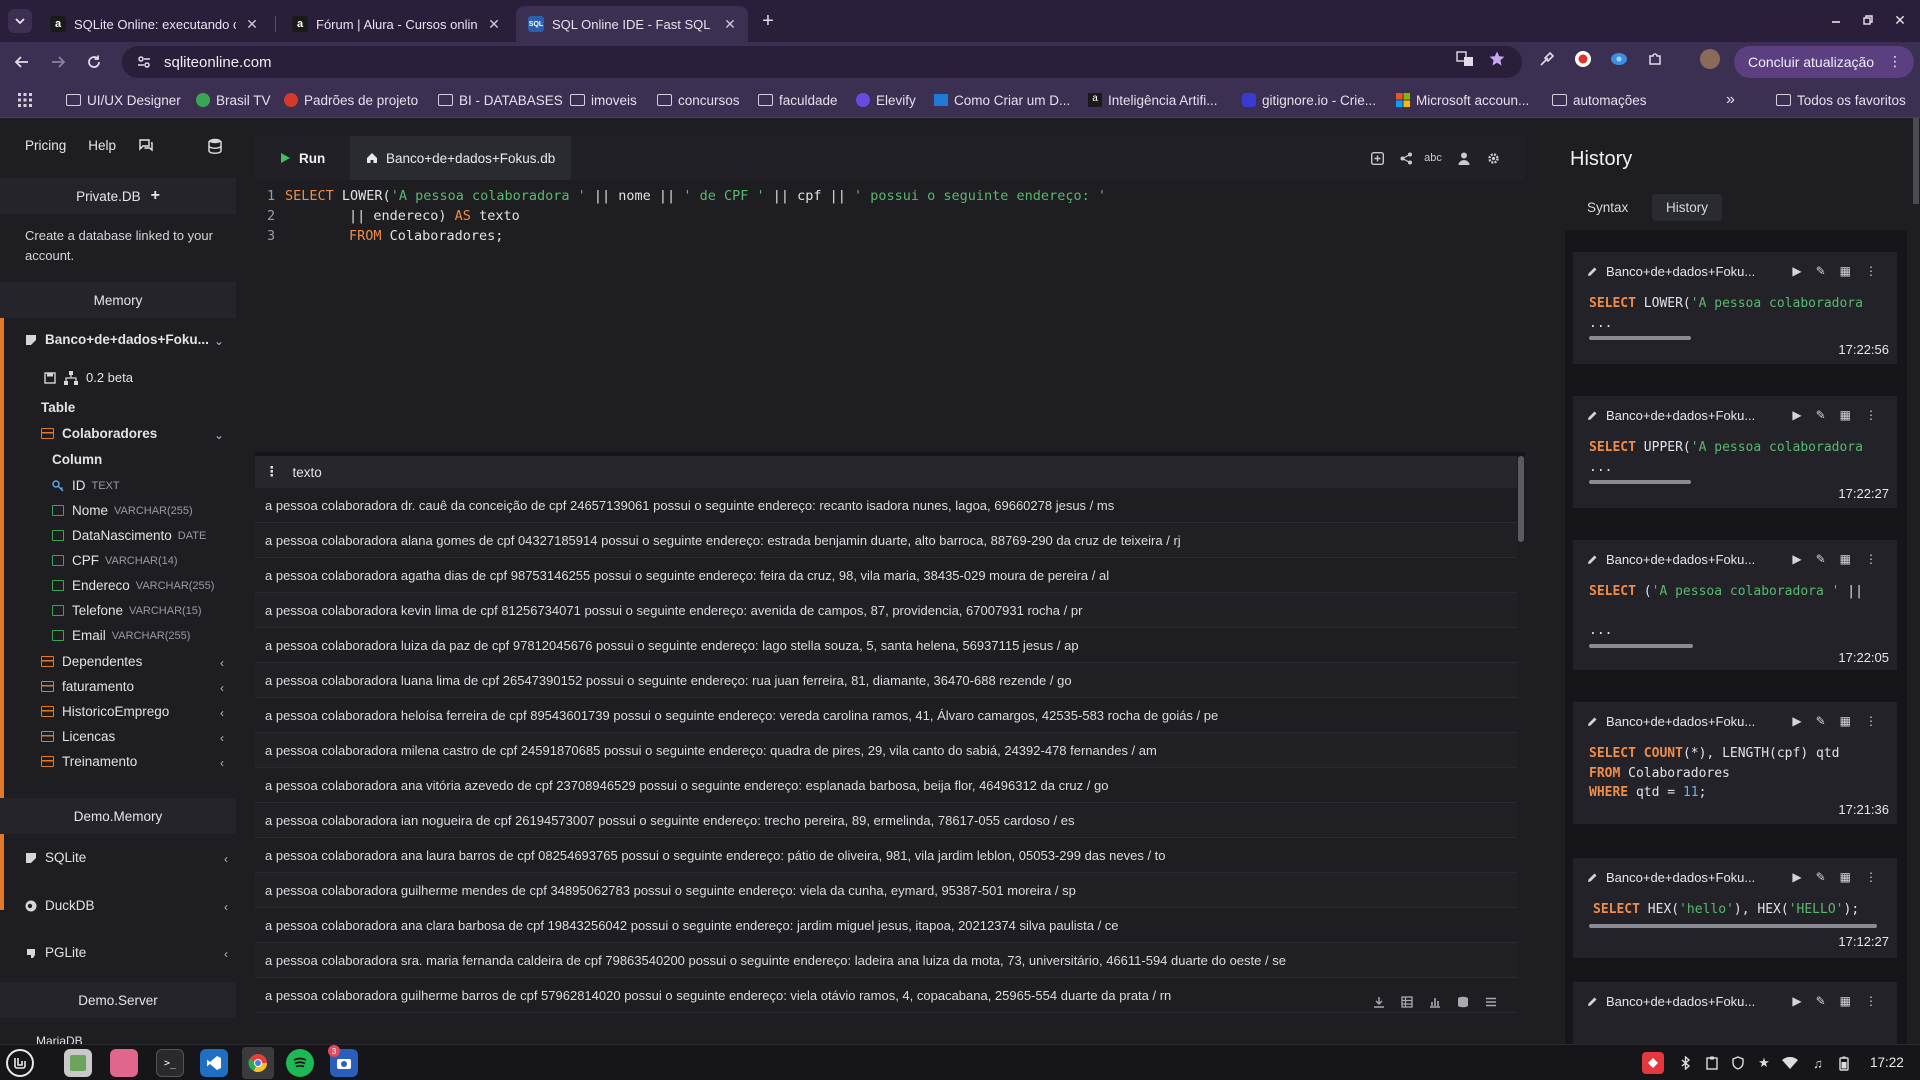 This screenshot has width=1920, height=1080. I want to click on reload-icon, so click(94, 62).